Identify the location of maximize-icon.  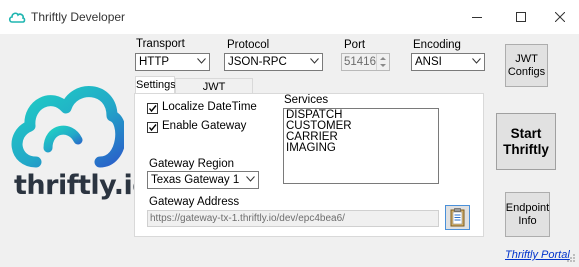
(521, 17).